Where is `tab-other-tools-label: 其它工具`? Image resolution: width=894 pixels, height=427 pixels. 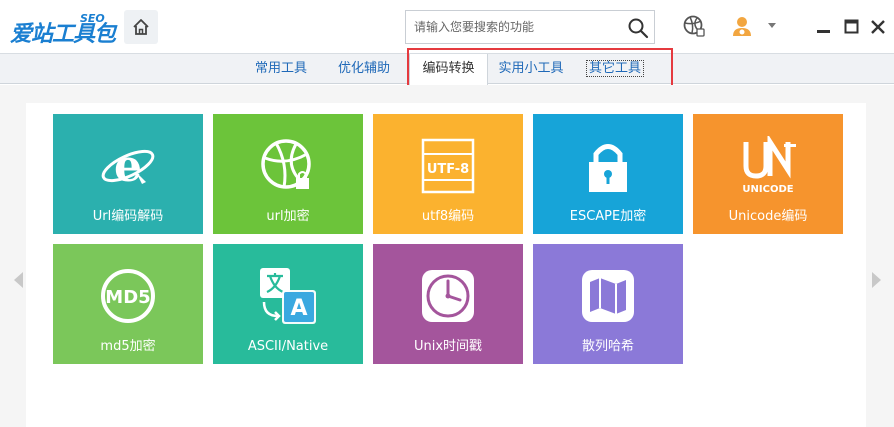 tab-other-tools-label: 其它工具 is located at coordinates (614, 68).